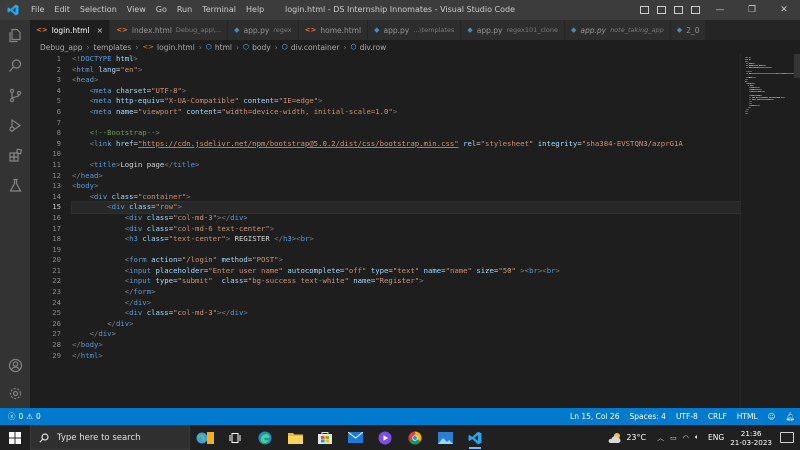 The image size is (800, 450). Describe the element at coordinates (176, 47) in the screenshot. I see `breadcrumb-item: login.html` at that location.